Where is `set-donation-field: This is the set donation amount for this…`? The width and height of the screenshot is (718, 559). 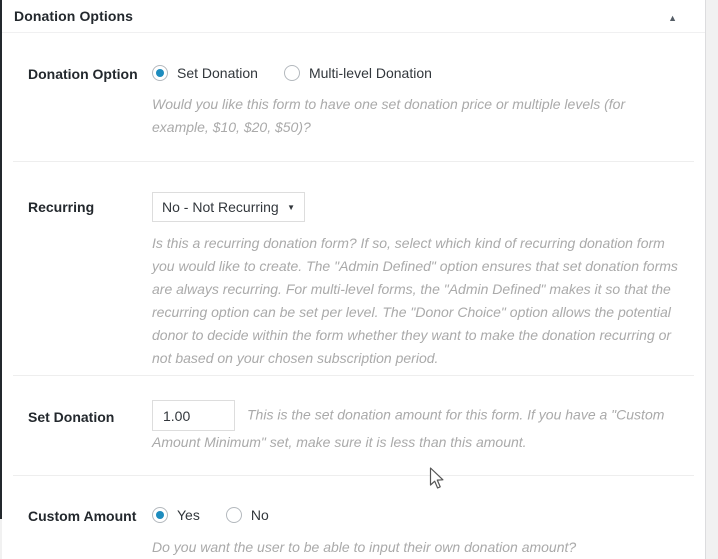 set-donation-field: This is the set donation amount for this… is located at coordinates (424, 427).